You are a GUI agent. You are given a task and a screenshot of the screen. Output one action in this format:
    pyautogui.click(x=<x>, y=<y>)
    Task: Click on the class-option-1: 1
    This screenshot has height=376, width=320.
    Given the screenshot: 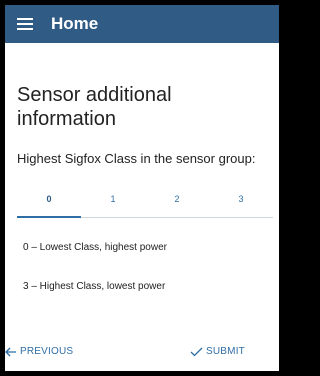 What is the action you would take?
    pyautogui.click(x=113, y=199)
    